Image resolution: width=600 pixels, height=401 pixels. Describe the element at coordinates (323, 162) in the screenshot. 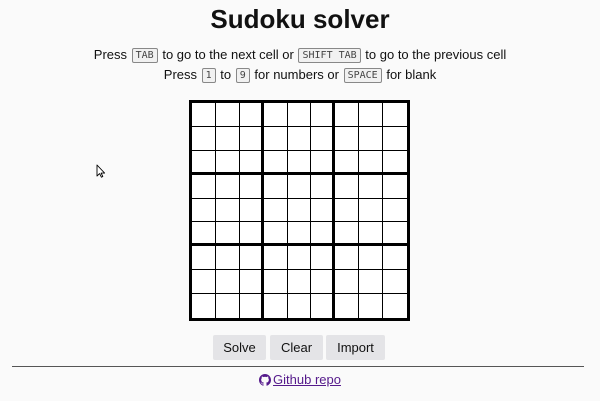

I see `sudoku-cell-r3-c6` at that location.